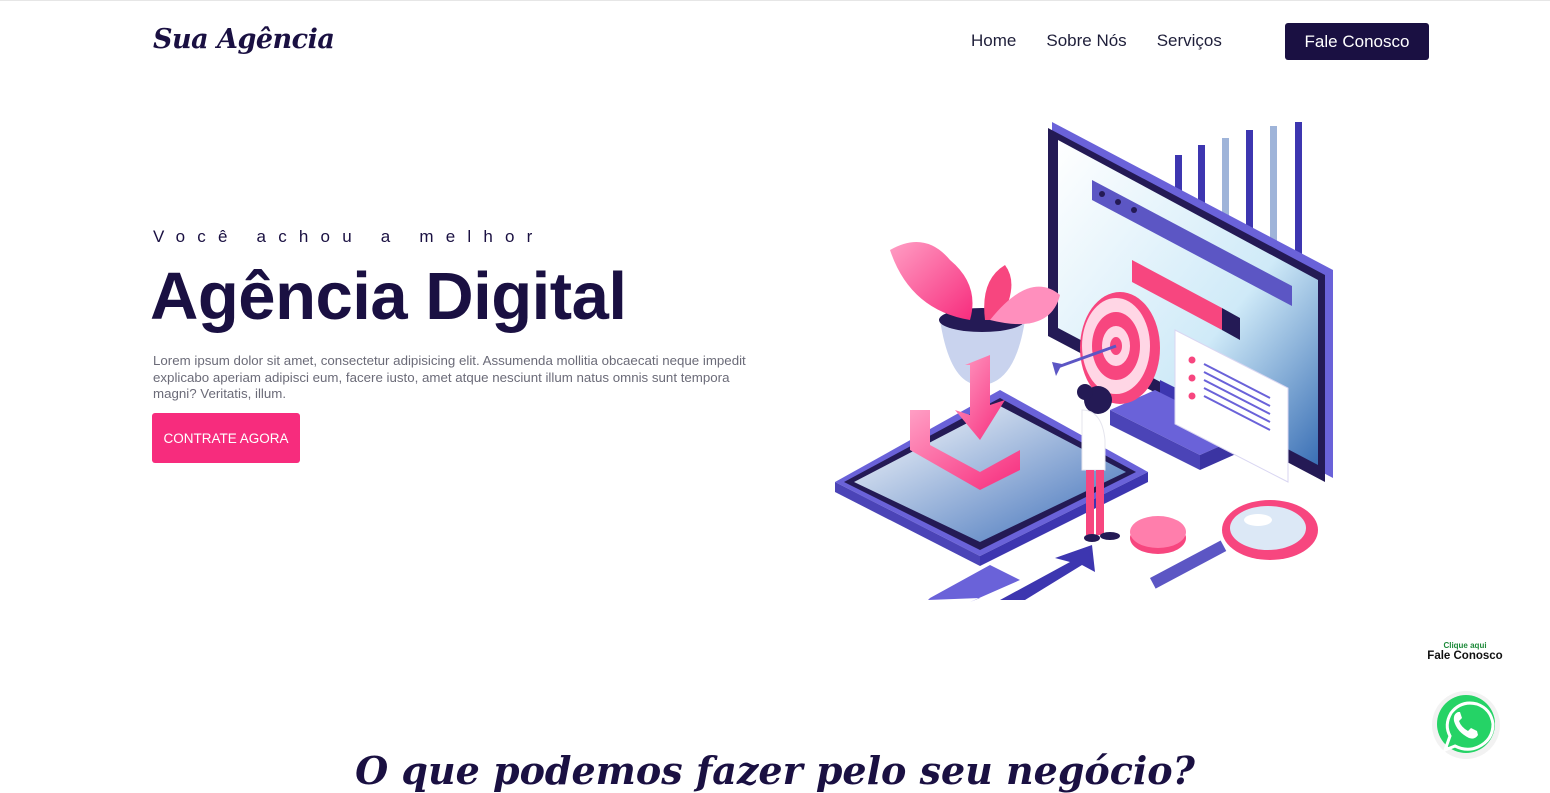  Describe the element at coordinates (993, 41) in the screenshot. I see `nav-link-home: Home` at that location.